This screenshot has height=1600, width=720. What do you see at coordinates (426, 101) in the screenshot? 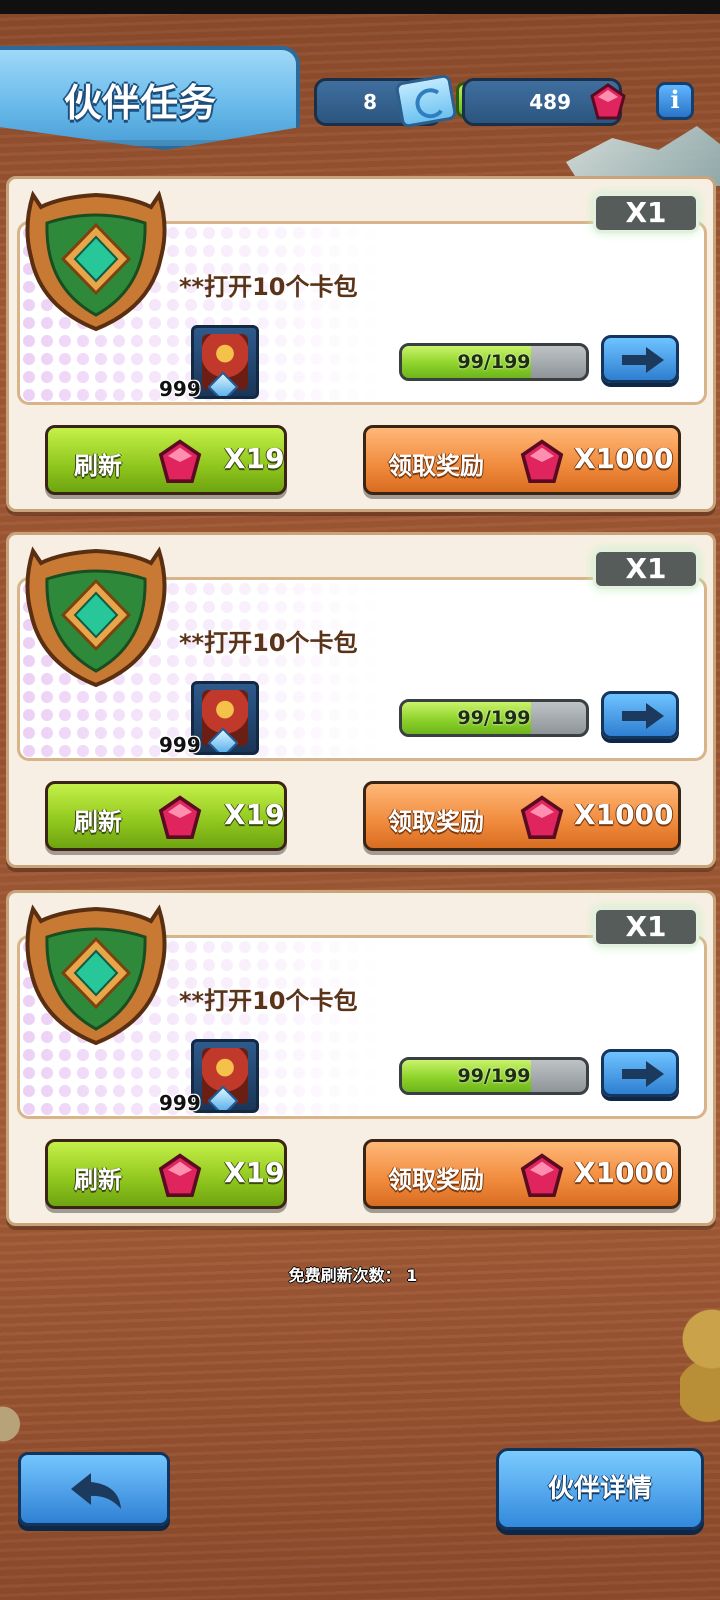
I see `ticket-icon` at bounding box center [426, 101].